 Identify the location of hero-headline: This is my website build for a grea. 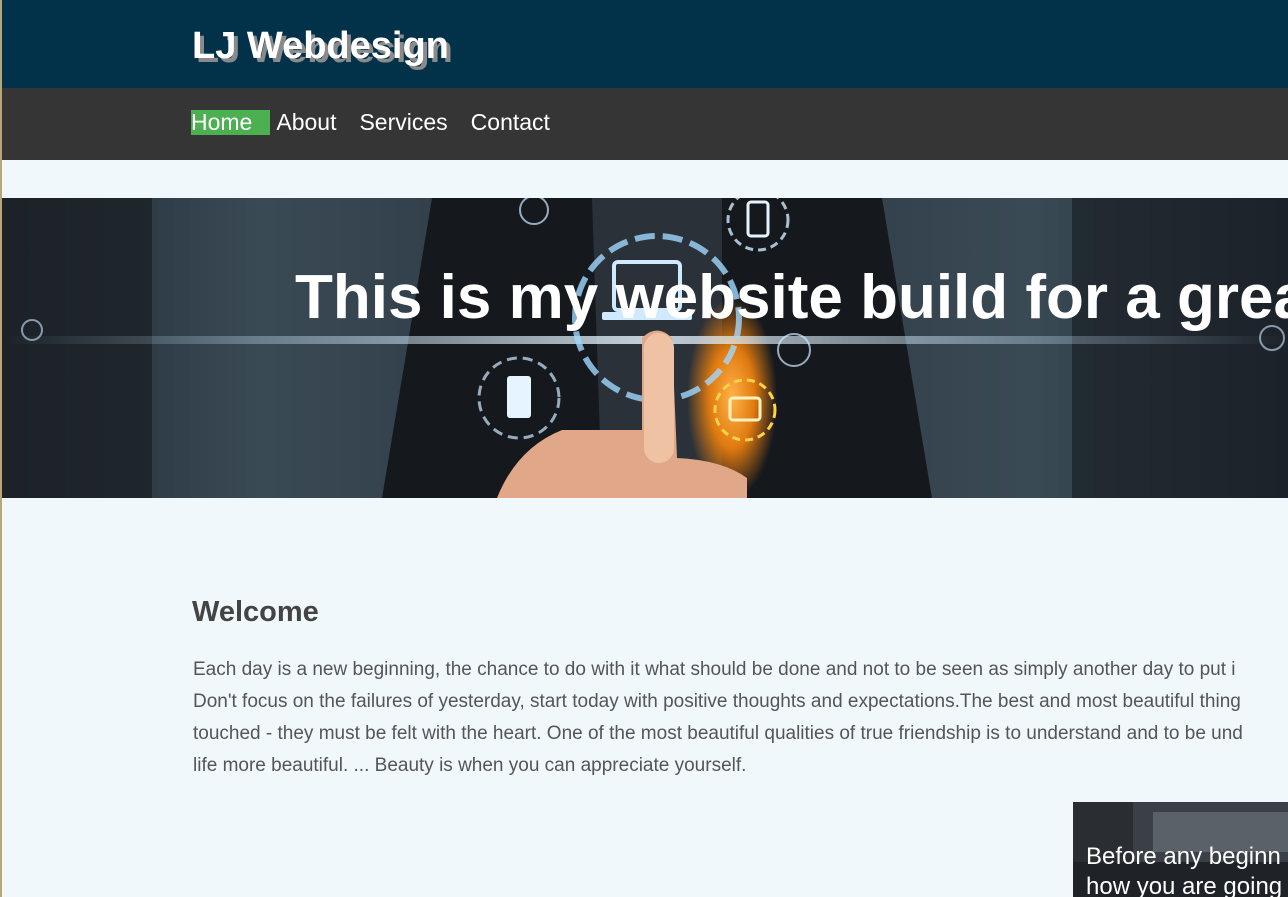
(791, 297).